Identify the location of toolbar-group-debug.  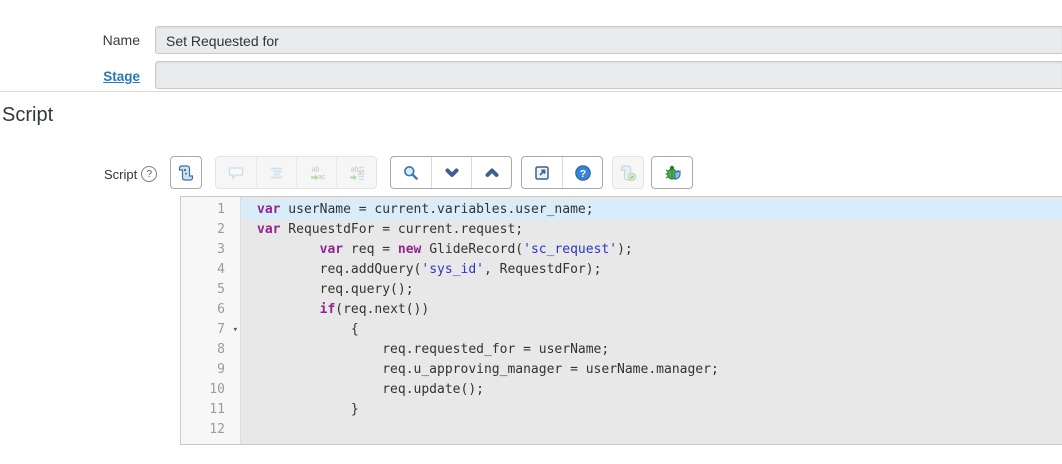
(672, 172).